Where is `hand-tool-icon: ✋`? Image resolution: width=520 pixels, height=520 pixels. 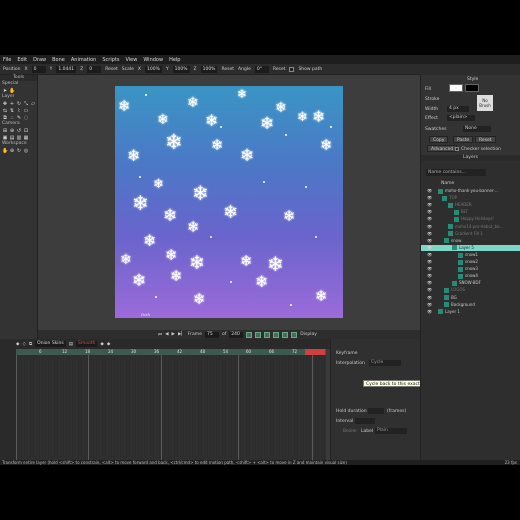
hand-tool-icon: ✋ is located at coordinates (12, 91).